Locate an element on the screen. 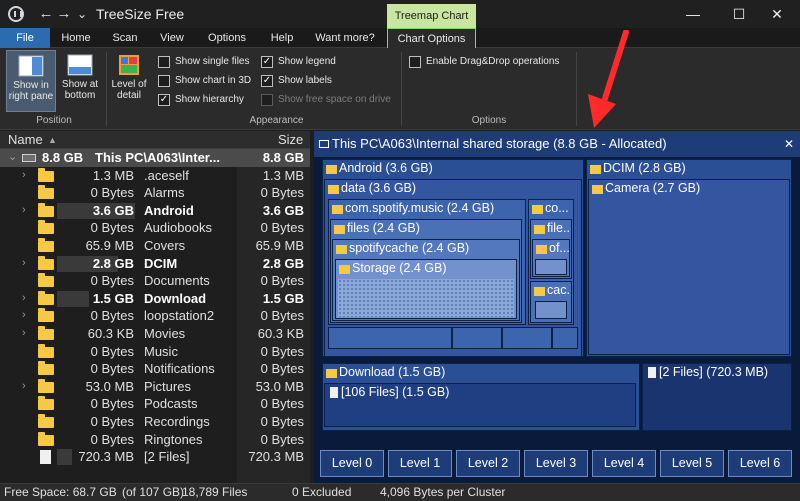  close-button: ✕ is located at coordinates (777, 14).